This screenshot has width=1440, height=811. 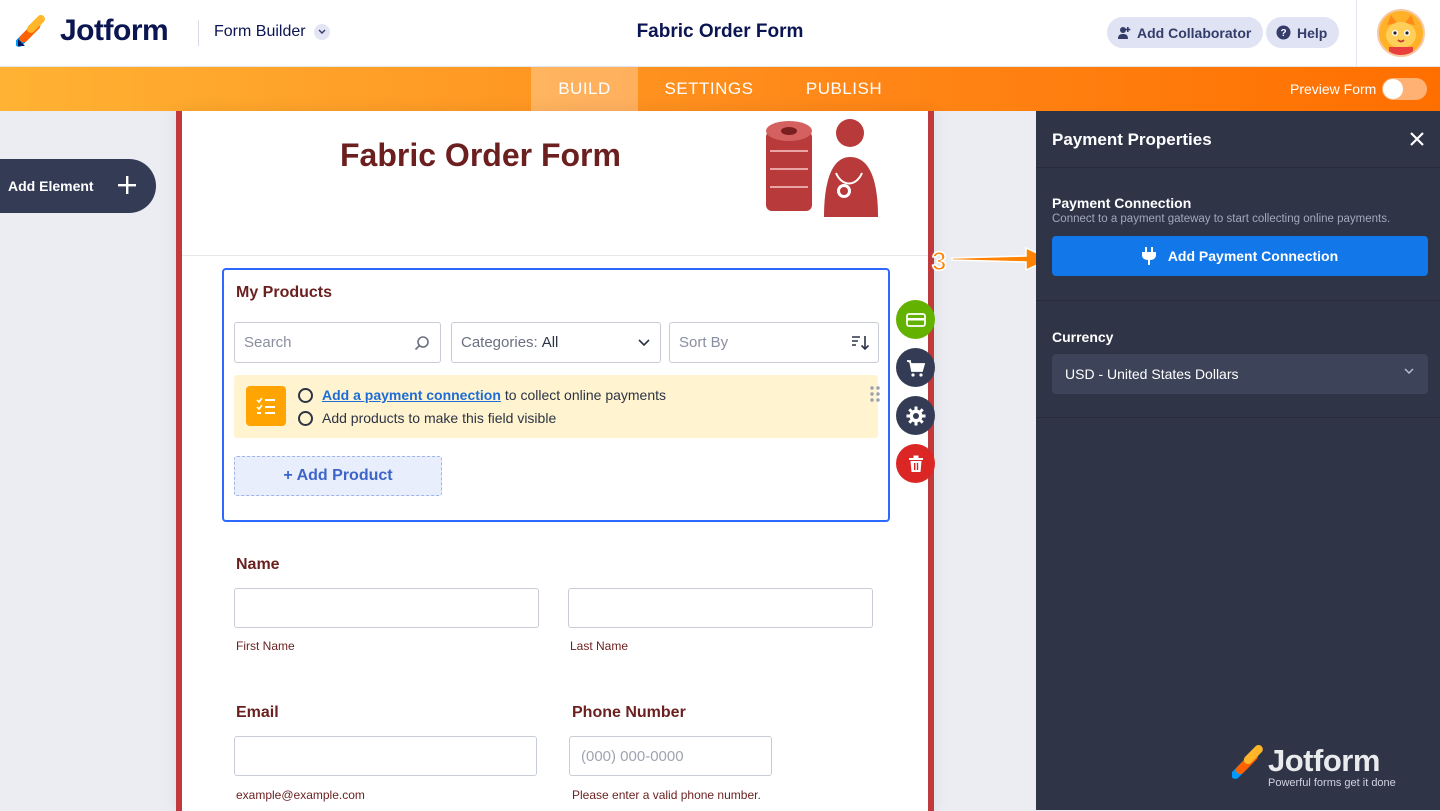 What do you see at coordinates (127, 185) in the screenshot?
I see `plus-icon` at bounding box center [127, 185].